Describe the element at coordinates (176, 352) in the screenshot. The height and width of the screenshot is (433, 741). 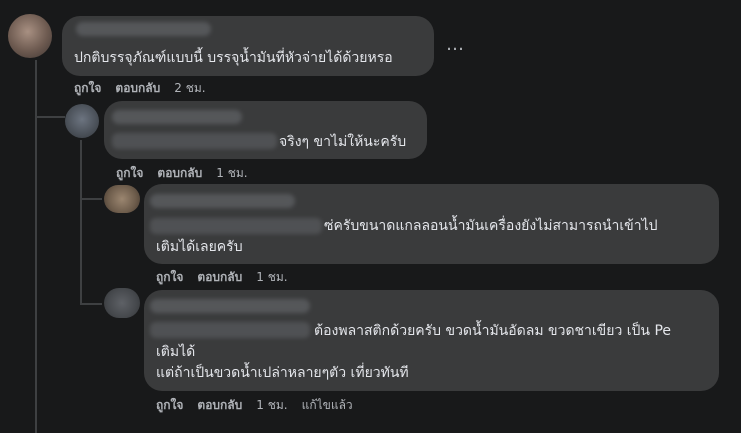
I see `comment-text: เติมได้` at that location.